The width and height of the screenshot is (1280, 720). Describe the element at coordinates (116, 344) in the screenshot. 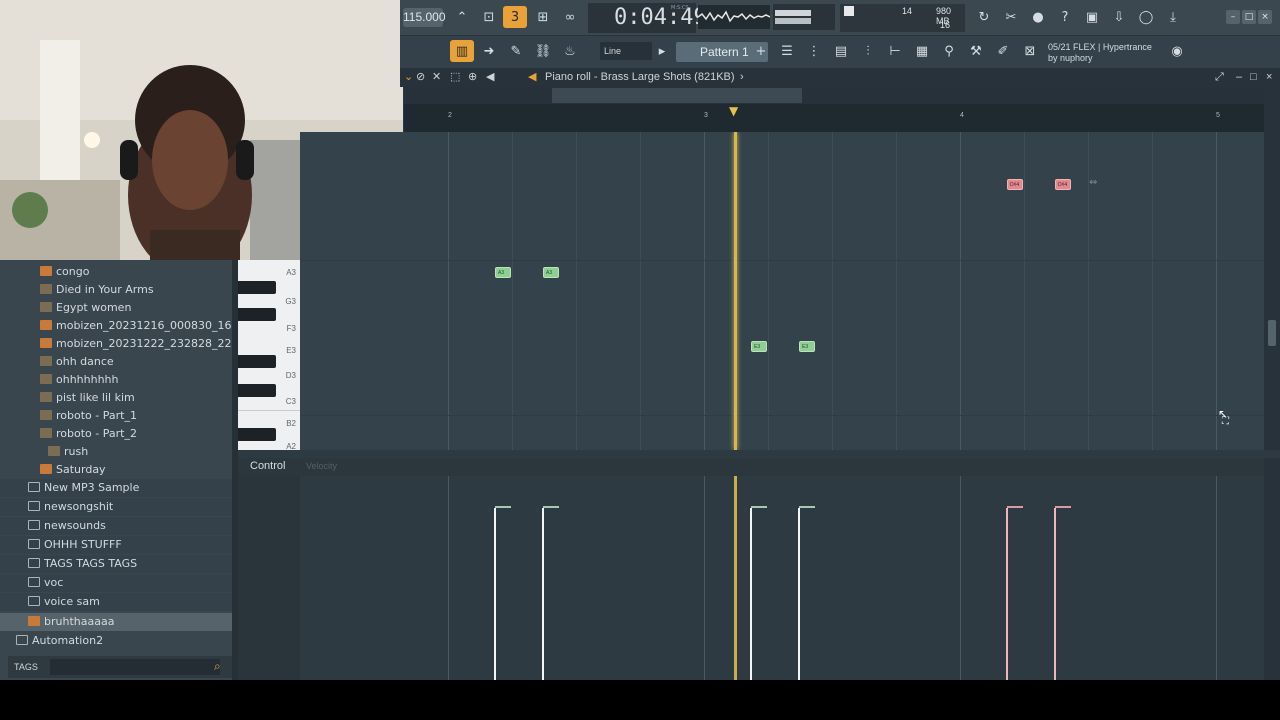

I see `browser-item: mobizen_20231222_232828_22122023` at that location.